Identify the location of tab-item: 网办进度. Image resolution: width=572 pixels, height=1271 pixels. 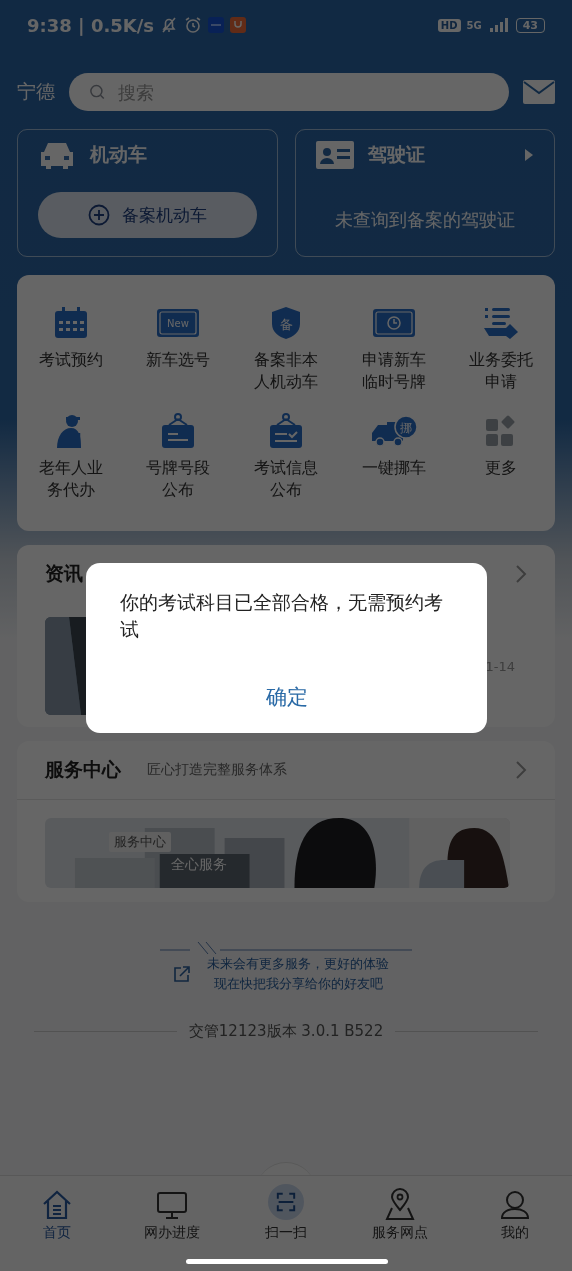
(171, 1213).